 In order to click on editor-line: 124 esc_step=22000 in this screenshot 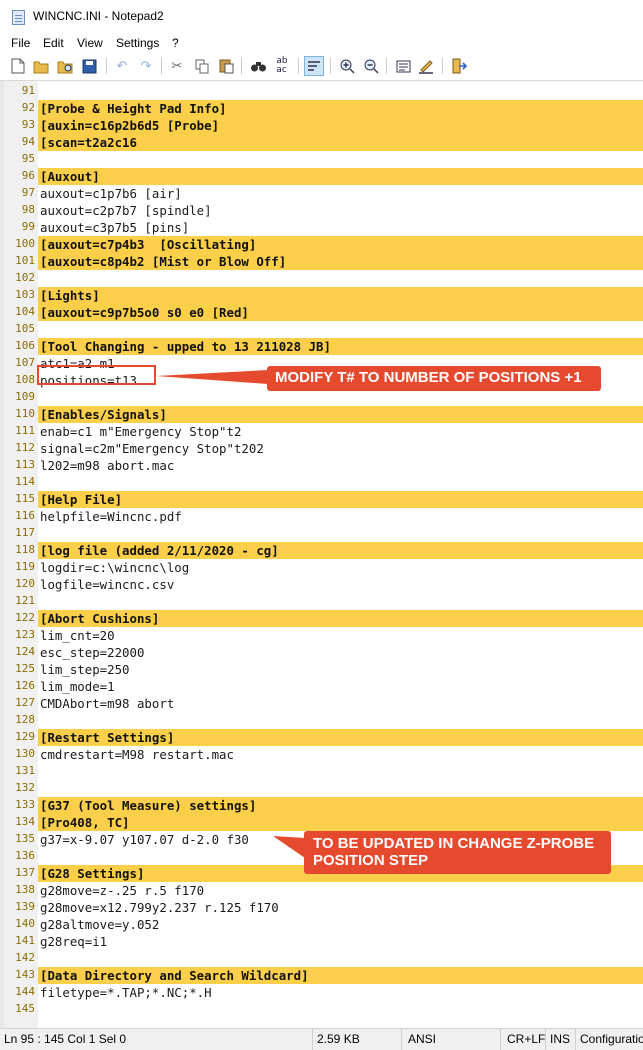, I will do `click(321, 652)`.